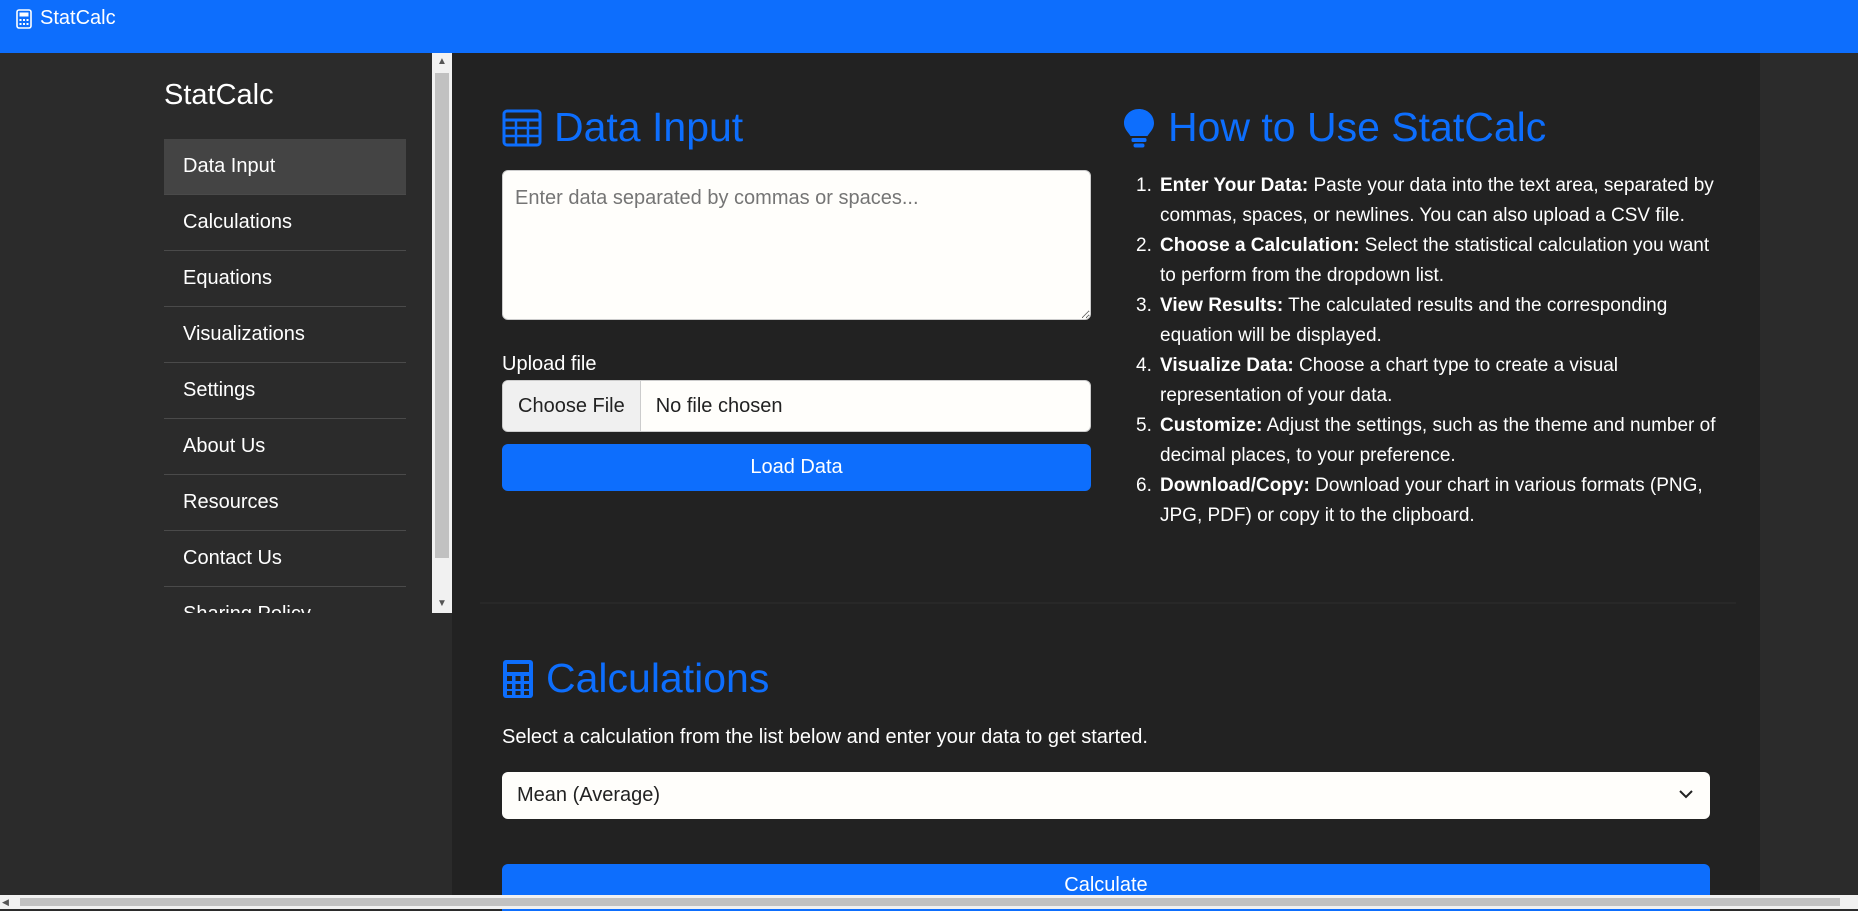 Image resolution: width=1858 pixels, height=911 pixels. Describe the element at coordinates (549, 364) in the screenshot. I see `upload-file-label: Upload file` at that location.